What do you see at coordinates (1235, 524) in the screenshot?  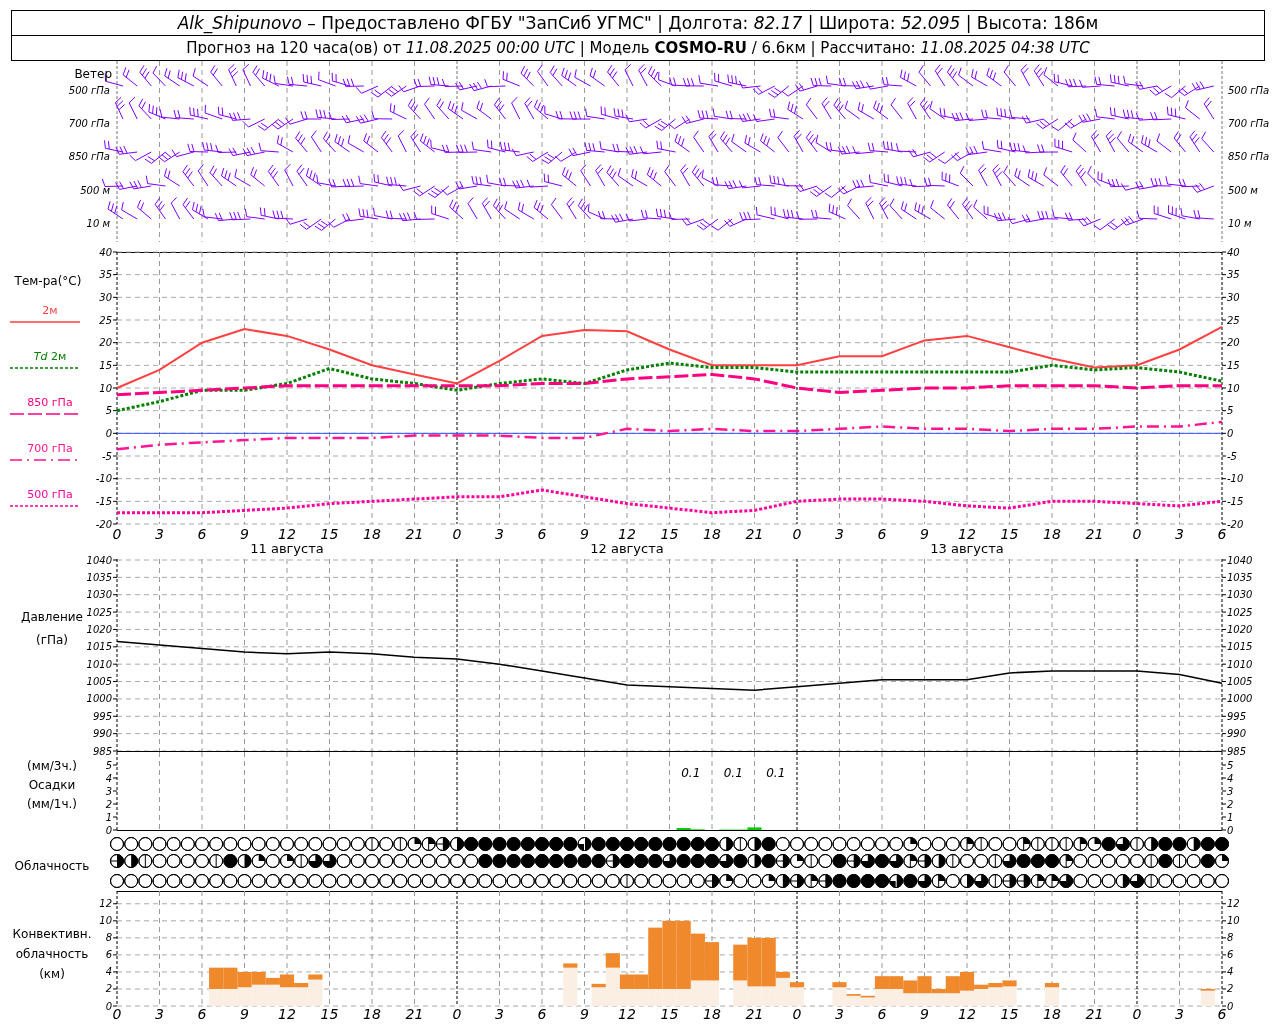 I see `tick-label: -20` at bounding box center [1235, 524].